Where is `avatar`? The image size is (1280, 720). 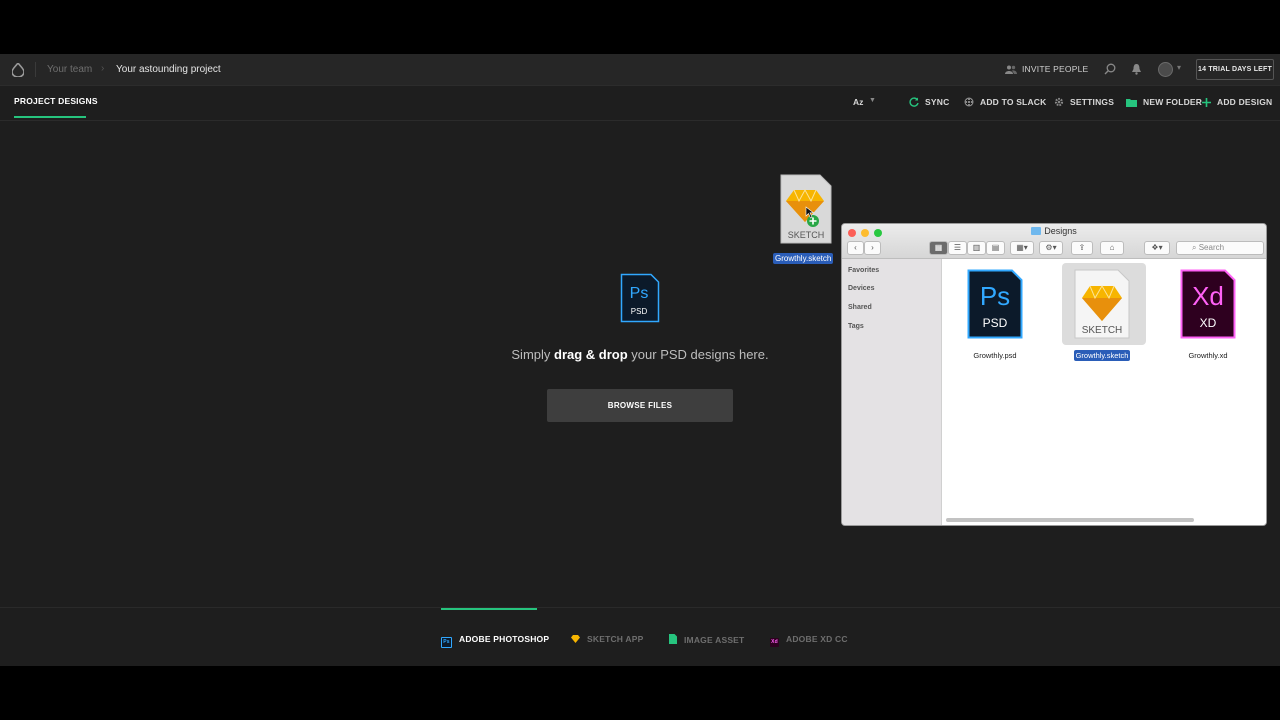 avatar is located at coordinates (1165, 69).